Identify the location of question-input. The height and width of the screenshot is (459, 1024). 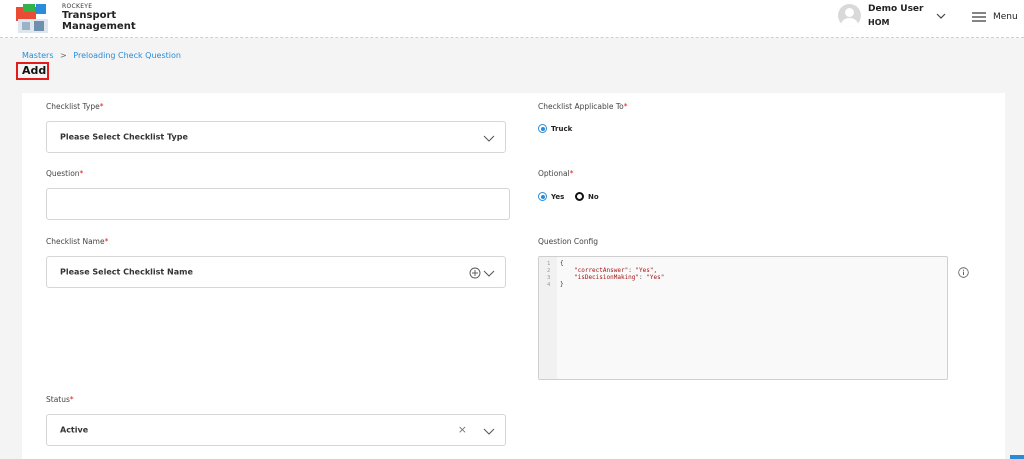
(278, 204).